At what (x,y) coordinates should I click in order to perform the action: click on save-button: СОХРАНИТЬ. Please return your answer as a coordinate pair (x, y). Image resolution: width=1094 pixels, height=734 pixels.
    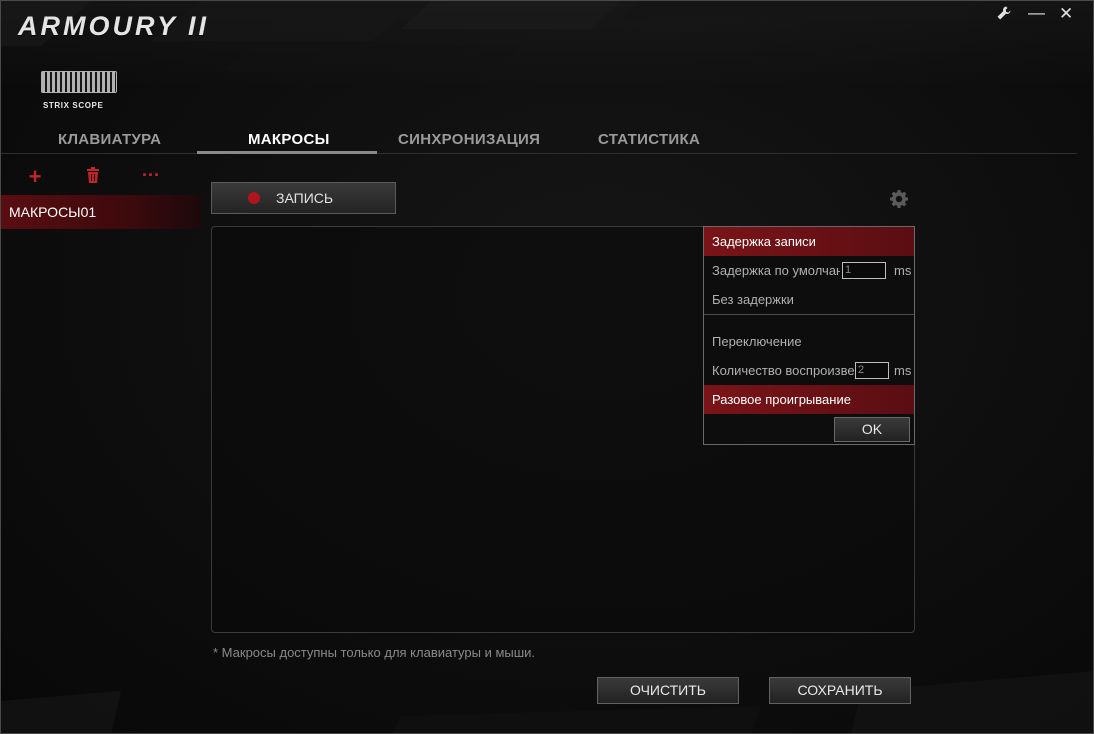
    Looking at the image, I should click on (840, 690).